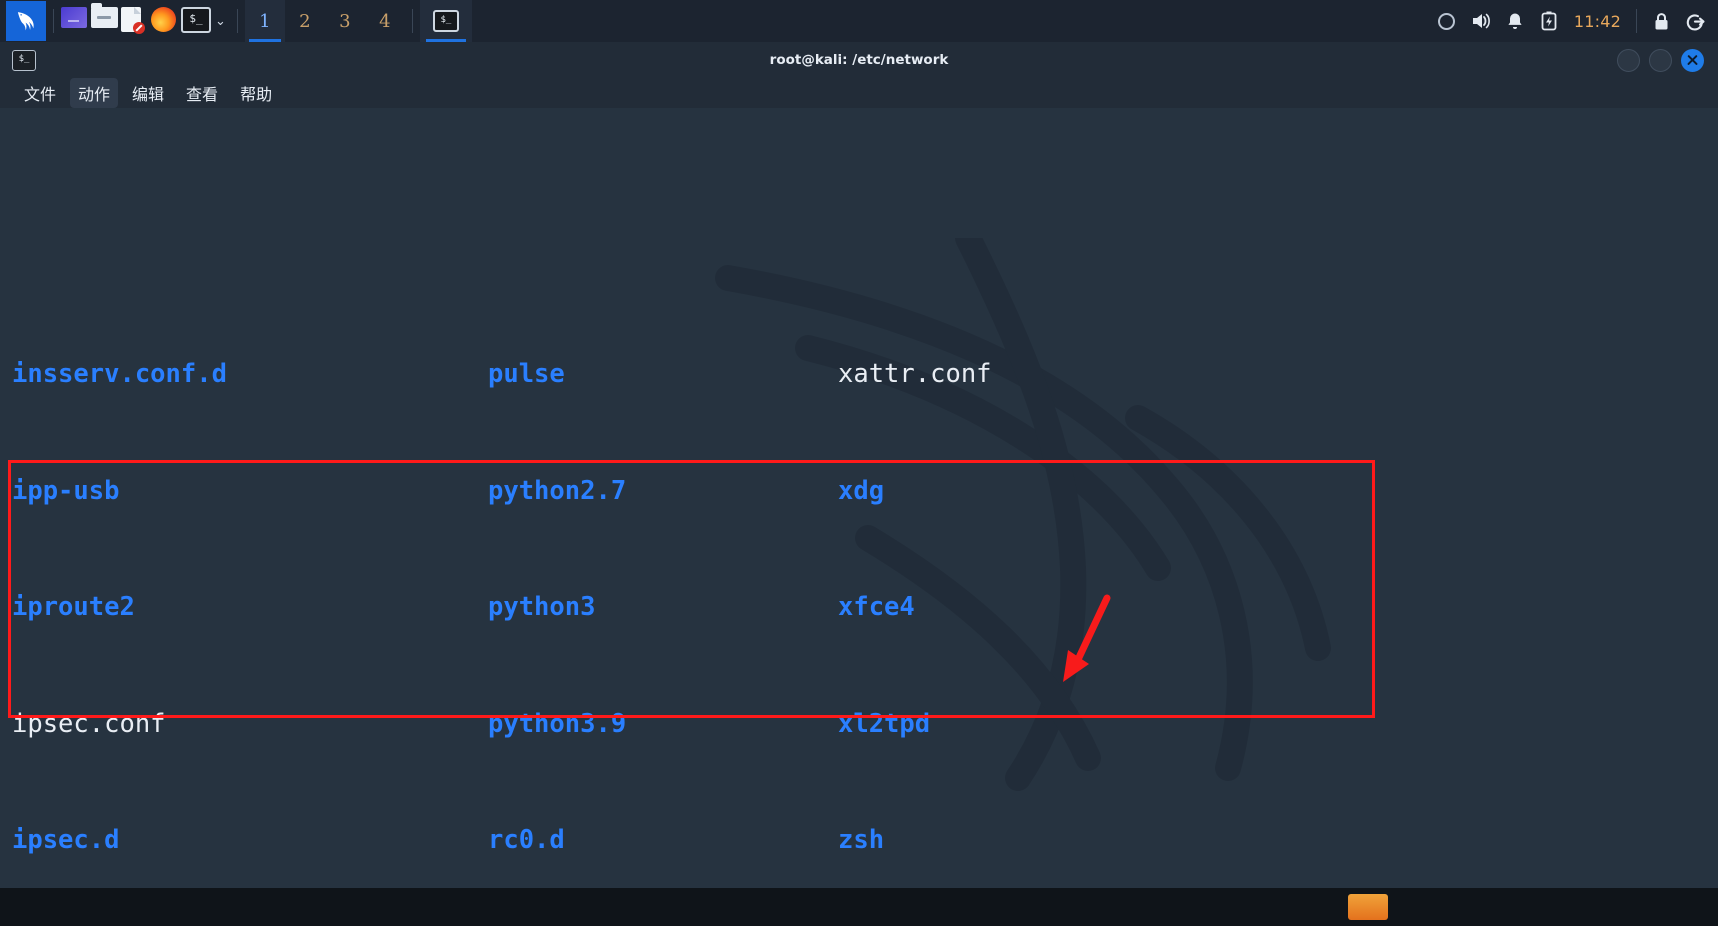 The image size is (1718, 926). Describe the element at coordinates (1695, 21) in the screenshot. I see `logout-icon` at that location.